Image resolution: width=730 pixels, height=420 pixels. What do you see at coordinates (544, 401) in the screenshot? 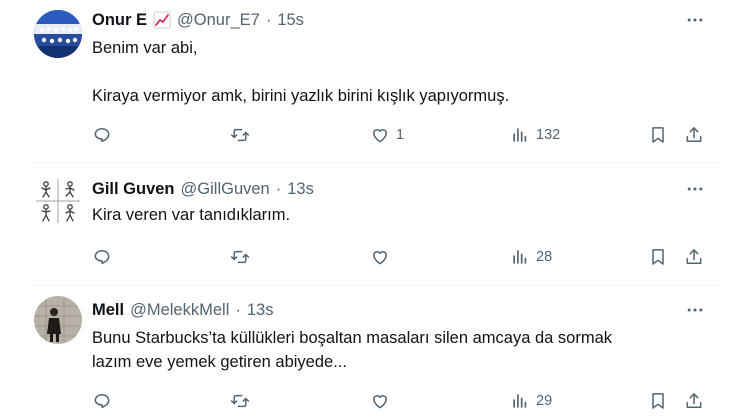
I see `view-count: 29` at bounding box center [544, 401].